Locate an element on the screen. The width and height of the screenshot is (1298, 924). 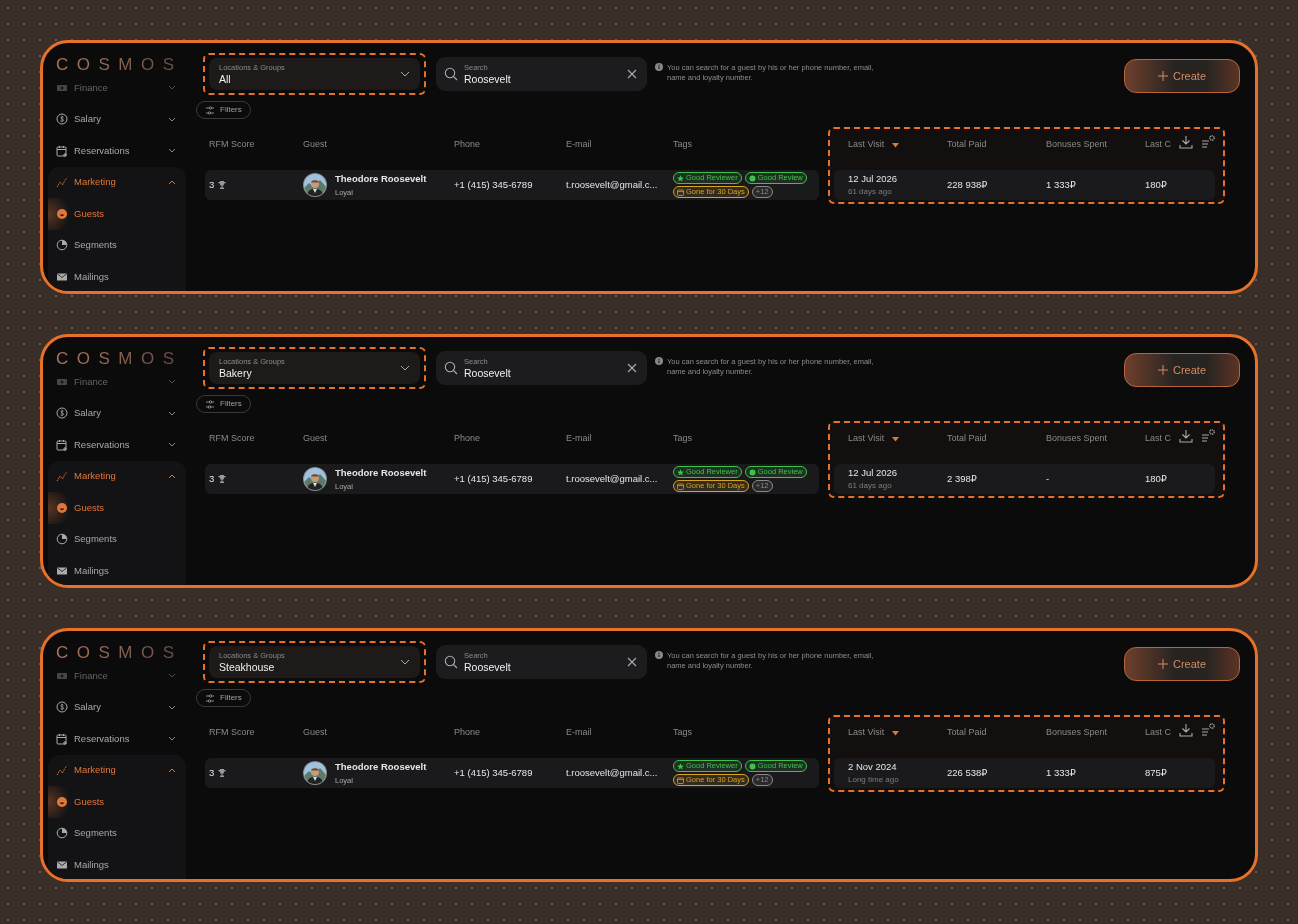
sliders-icon is located at coordinates (210, 404).